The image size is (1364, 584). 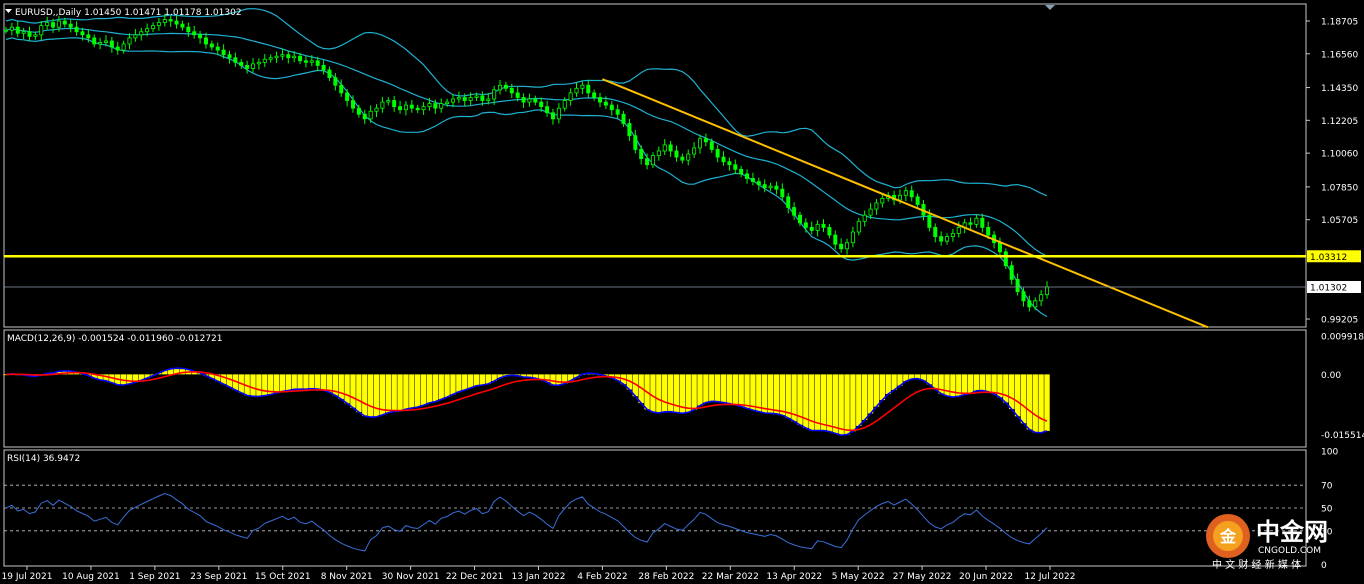 What do you see at coordinates (794, 577) in the screenshot?
I see `date-tick-label: 13 Apr 2022` at bounding box center [794, 577].